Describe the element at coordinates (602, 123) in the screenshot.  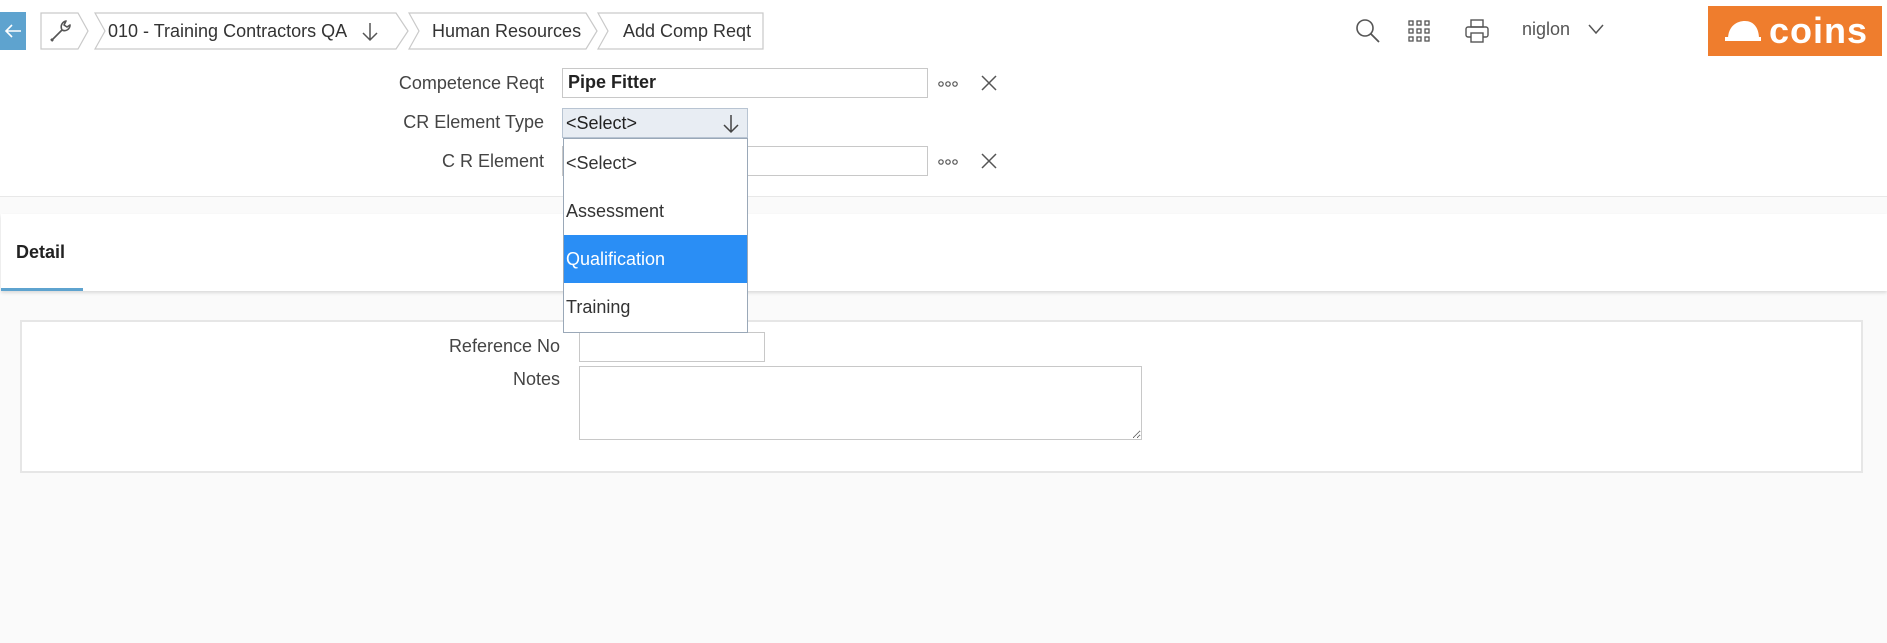
I see `cr-element-type-value: <Select>` at that location.